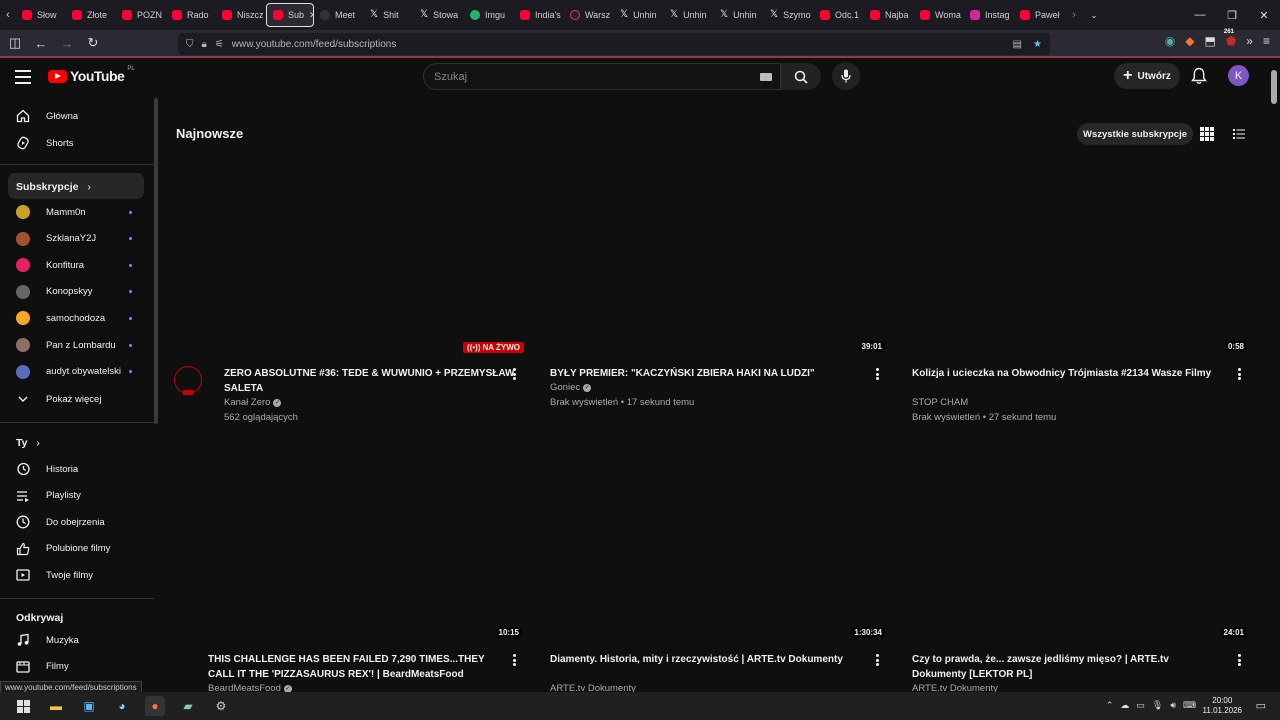 Image resolution: width=1280 pixels, height=720 pixels. What do you see at coordinates (188, 380) in the screenshot?
I see `channel-avatar` at bounding box center [188, 380].